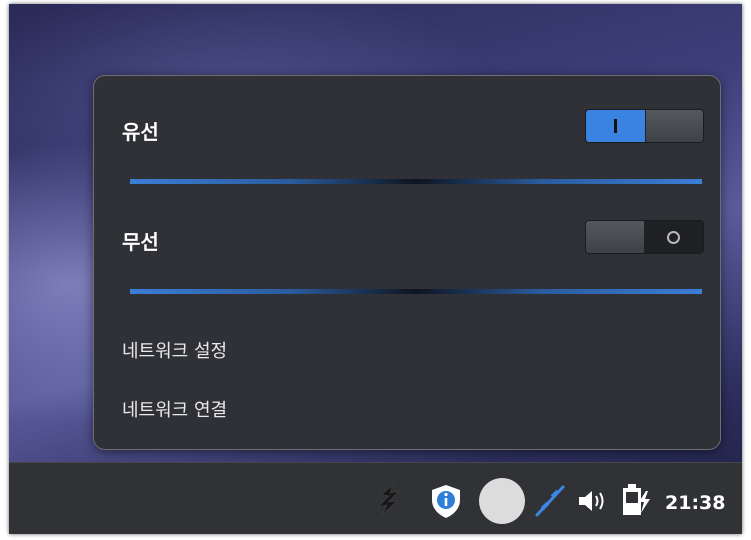 The image size is (751, 540). What do you see at coordinates (593, 501) in the screenshot?
I see `volume-icon` at bounding box center [593, 501].